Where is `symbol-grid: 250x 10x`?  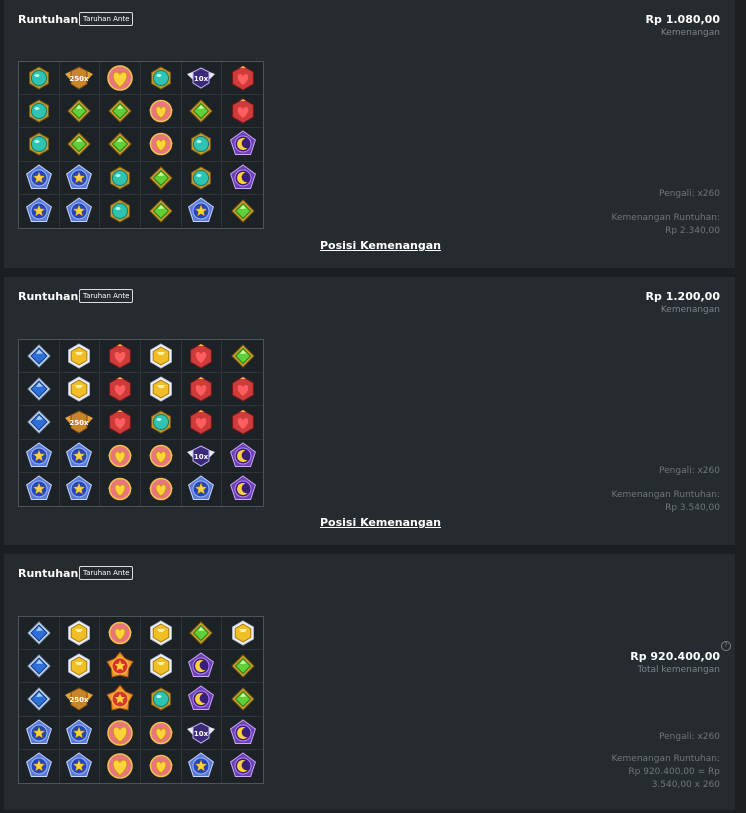 symbol-grid: 250x 10x is located at coordinates (141, 145).